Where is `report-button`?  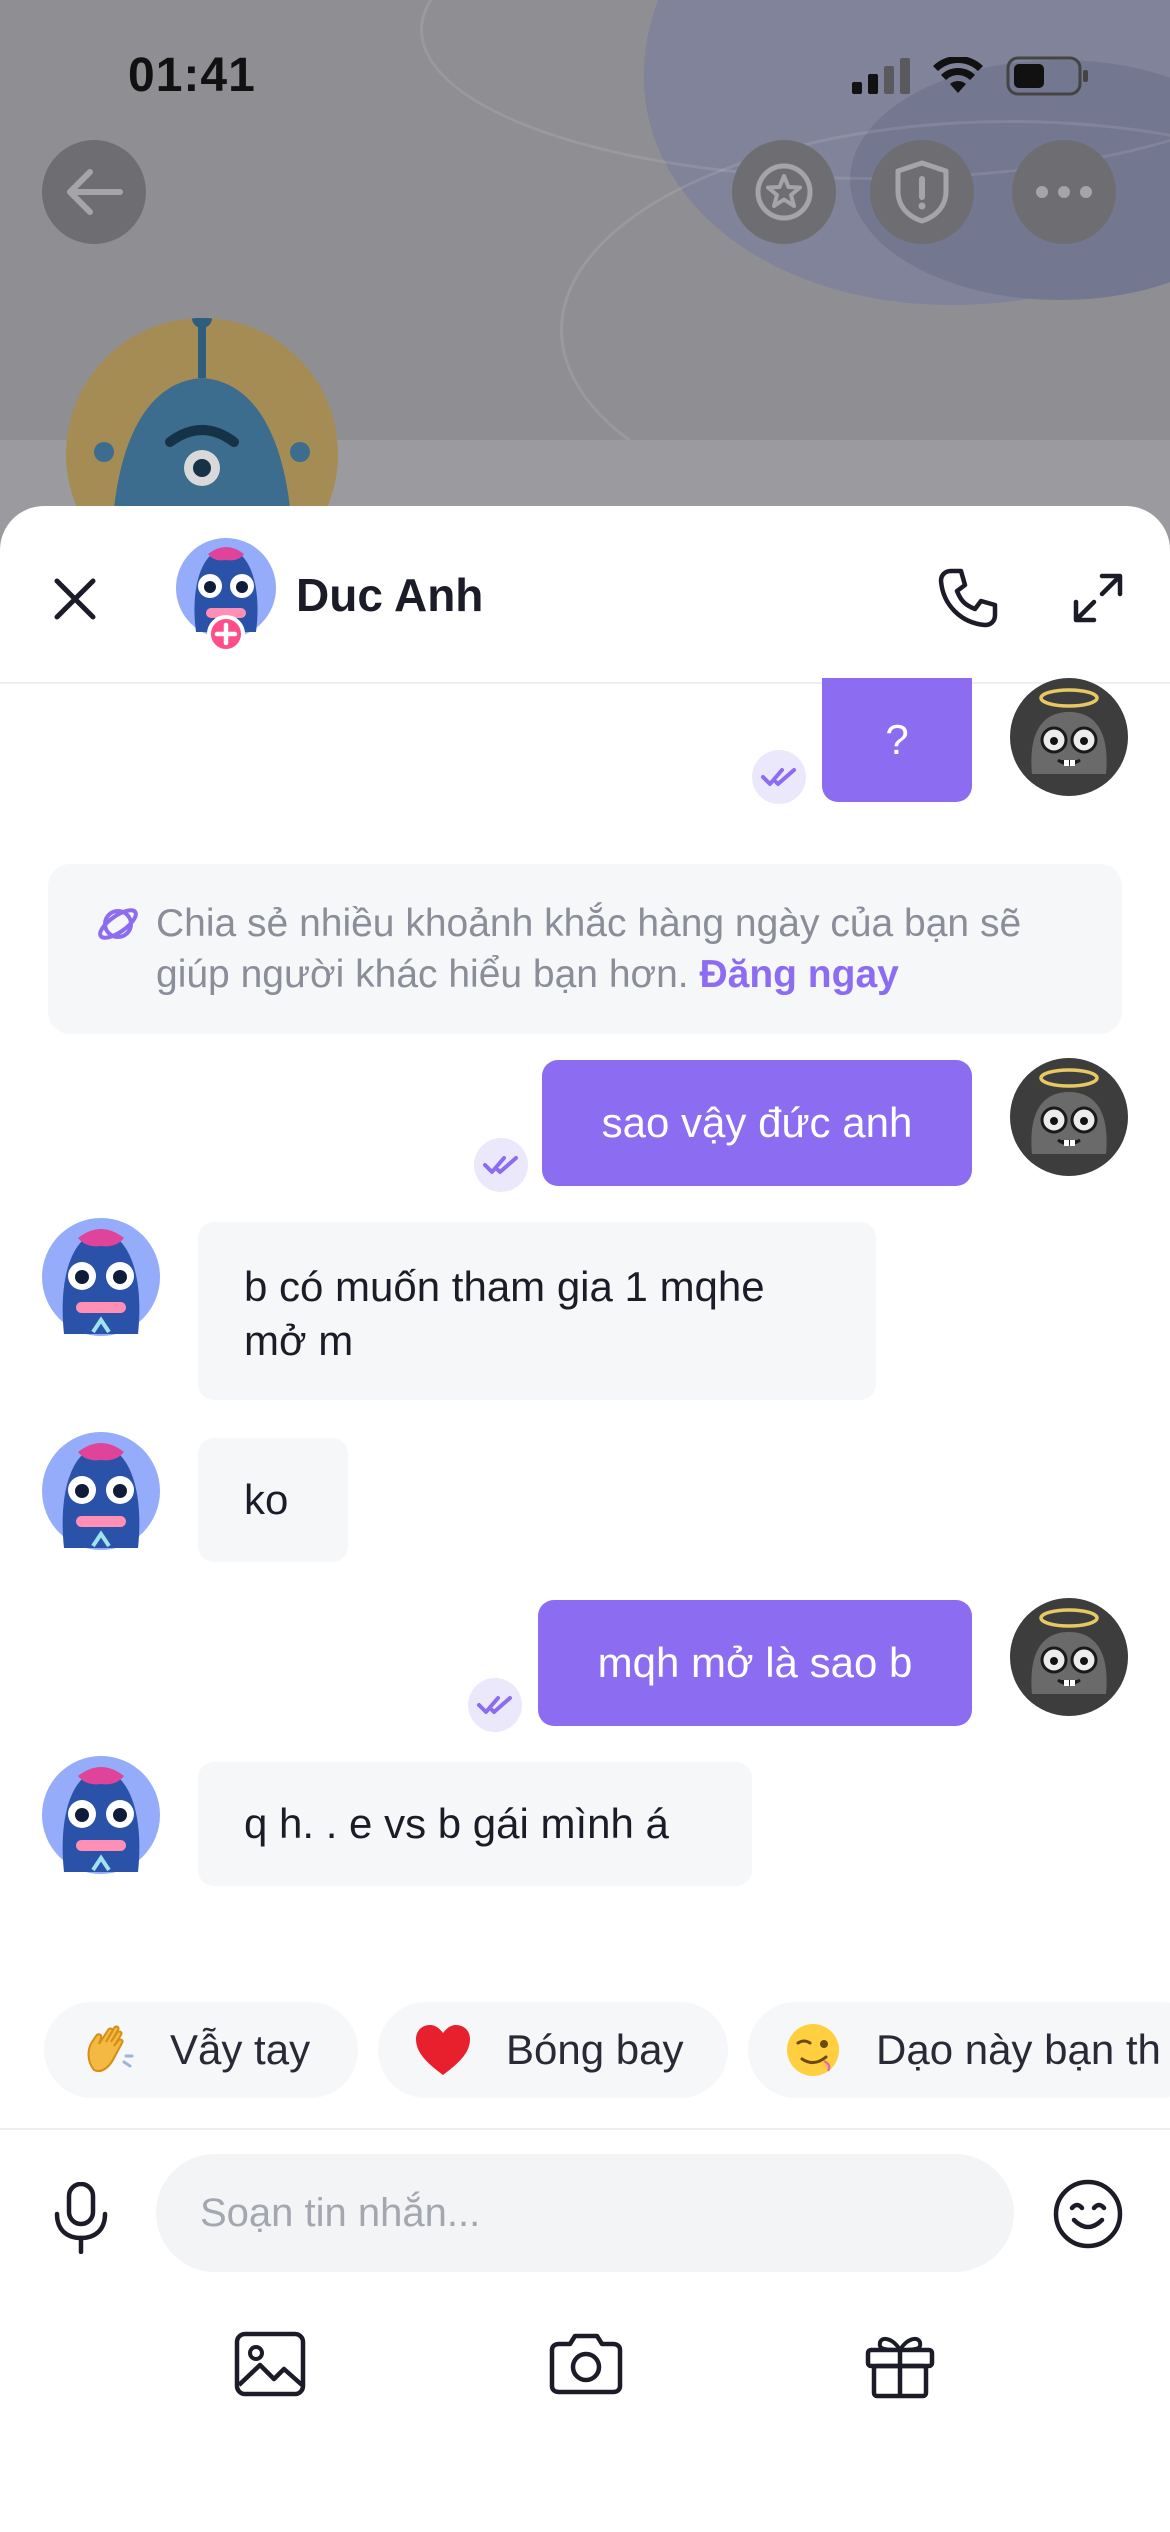
report-button is located at coordinates (922, 192).